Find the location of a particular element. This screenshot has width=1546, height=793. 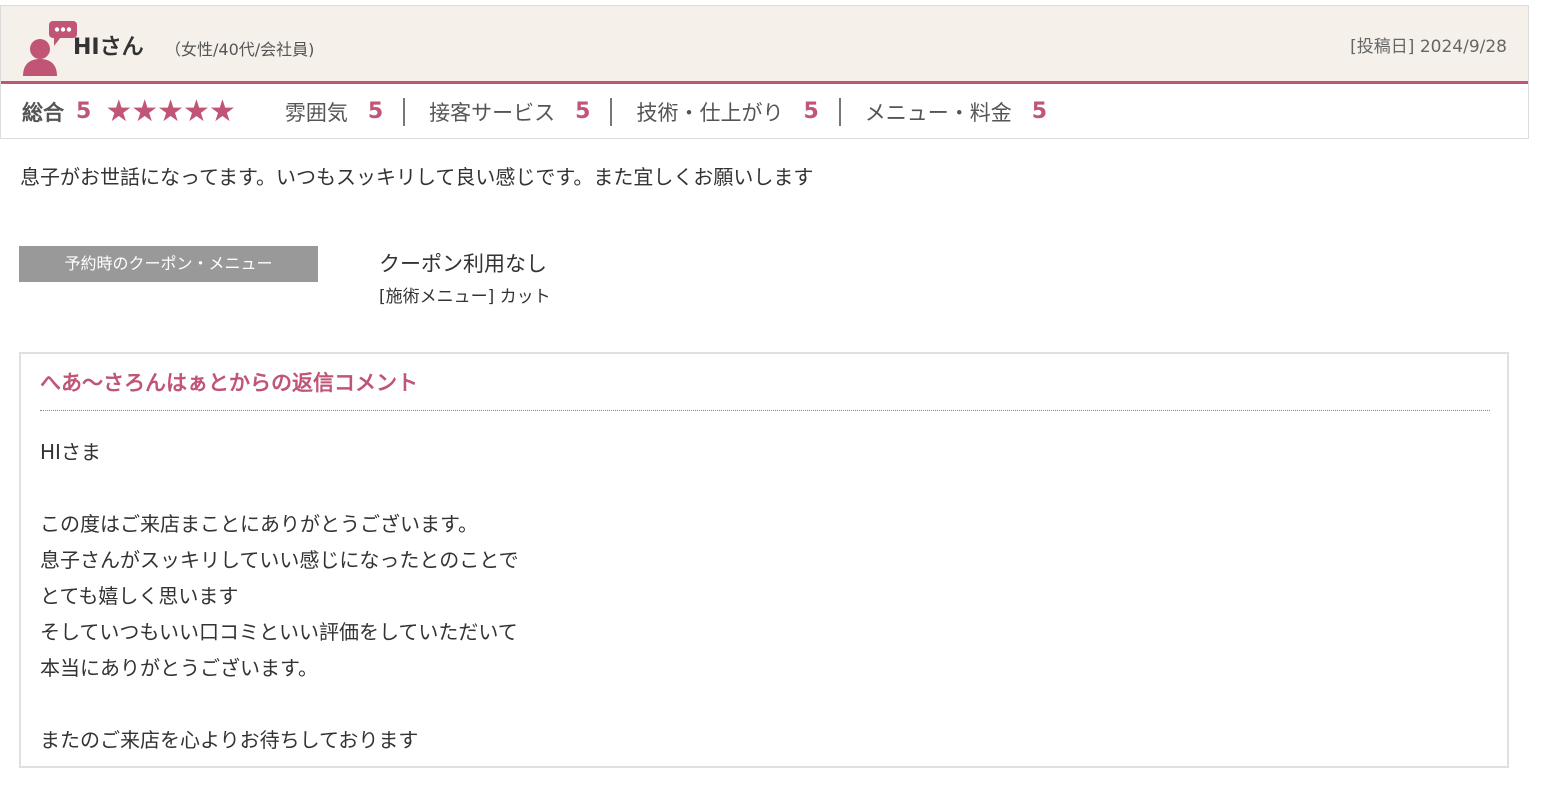

rating-label: メニュー・料金 is located at coordinates (938, 112).